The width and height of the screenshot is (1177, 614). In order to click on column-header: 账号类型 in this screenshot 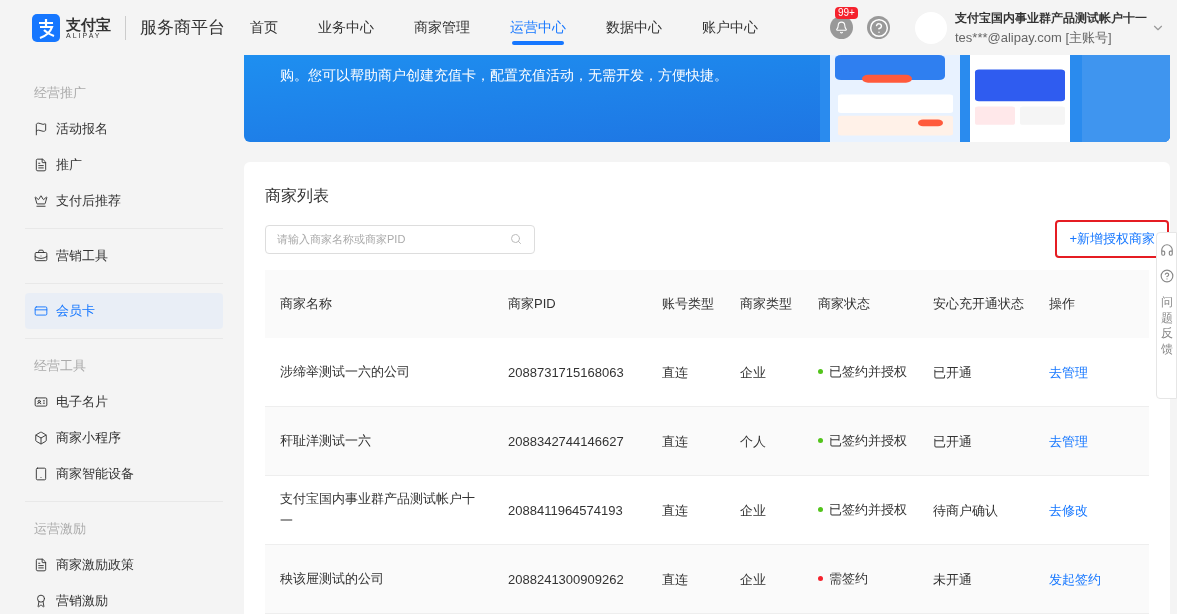, I will do `click(688, 304)`.